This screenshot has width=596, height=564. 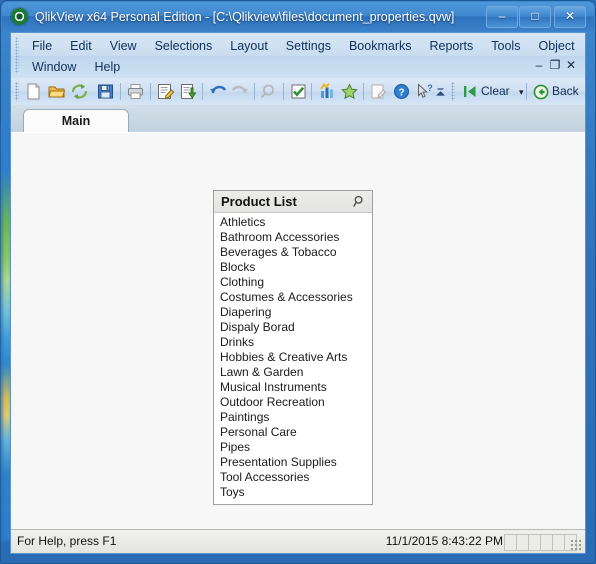 I want to click on mdi-restore-button: ❐, so click(x=555, y=65).